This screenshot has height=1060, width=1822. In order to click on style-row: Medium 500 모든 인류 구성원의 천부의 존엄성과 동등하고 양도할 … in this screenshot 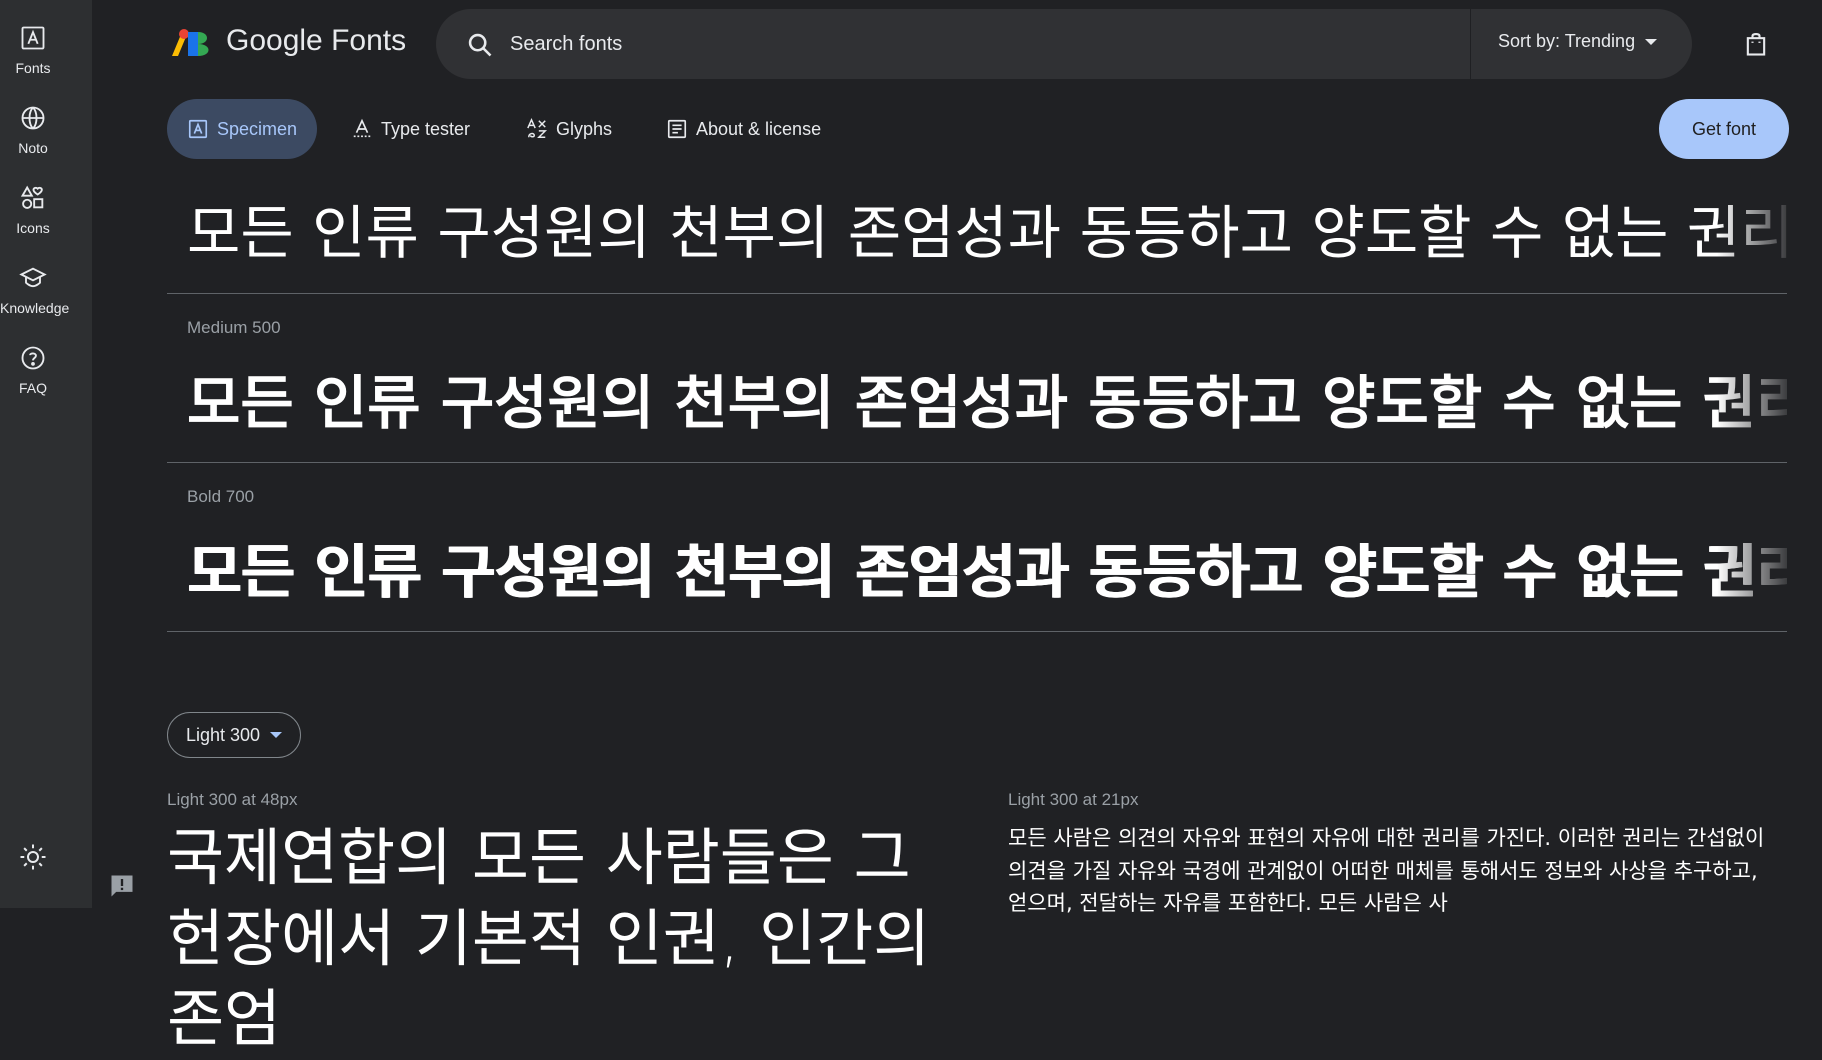, I will do `click(977, 378)`.